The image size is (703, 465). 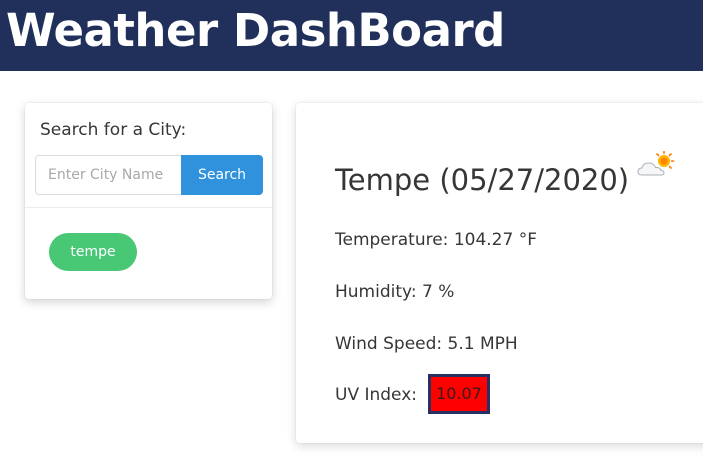 I want to click on humidity-text: Humidity: 7 %, so click(x=395, y=292).